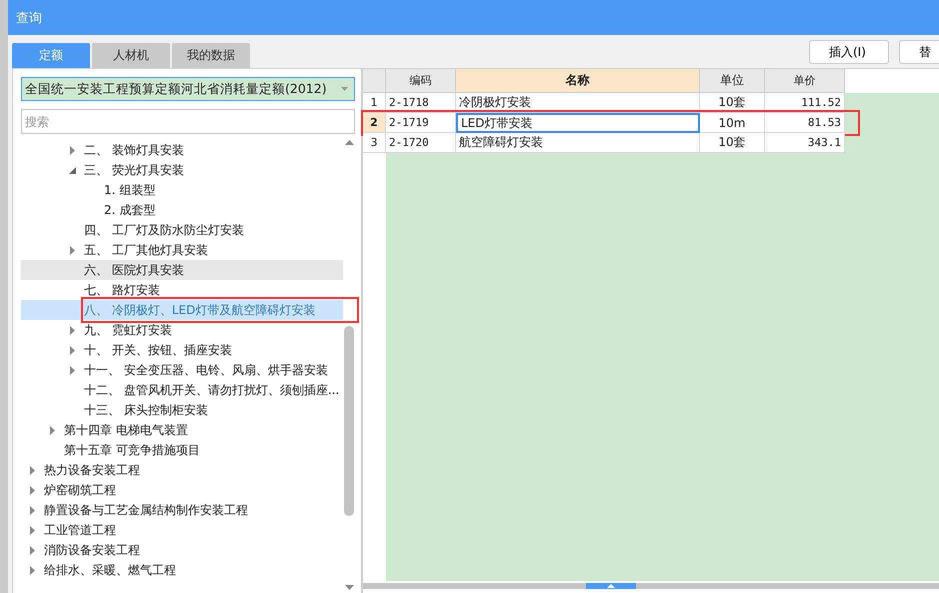 Image resolution: width=939 pixels, height=593 pixels. Describe the element at coordinates (182, 250) in the screenshot. I see `tree-item: 五、 工厂其他灯具安装` at that location.